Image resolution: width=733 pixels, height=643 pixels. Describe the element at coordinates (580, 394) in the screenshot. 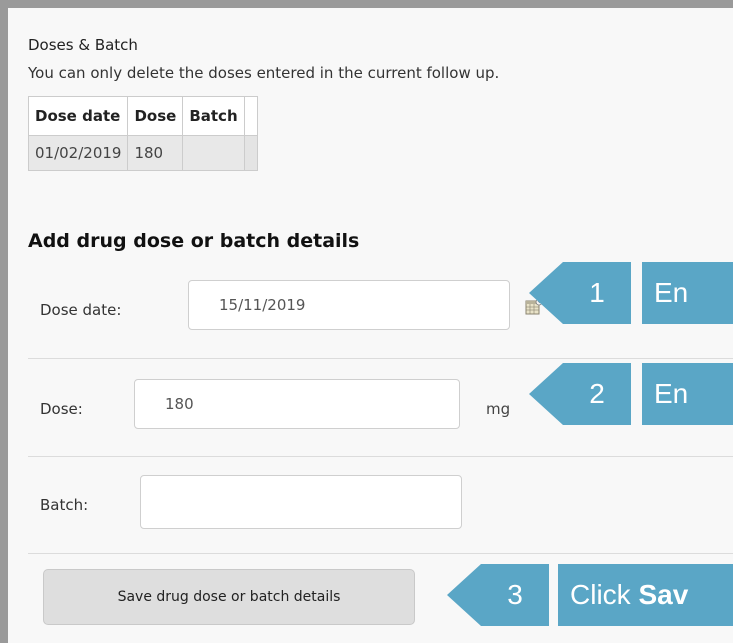

I see `callout-step-2: 2` at that location.